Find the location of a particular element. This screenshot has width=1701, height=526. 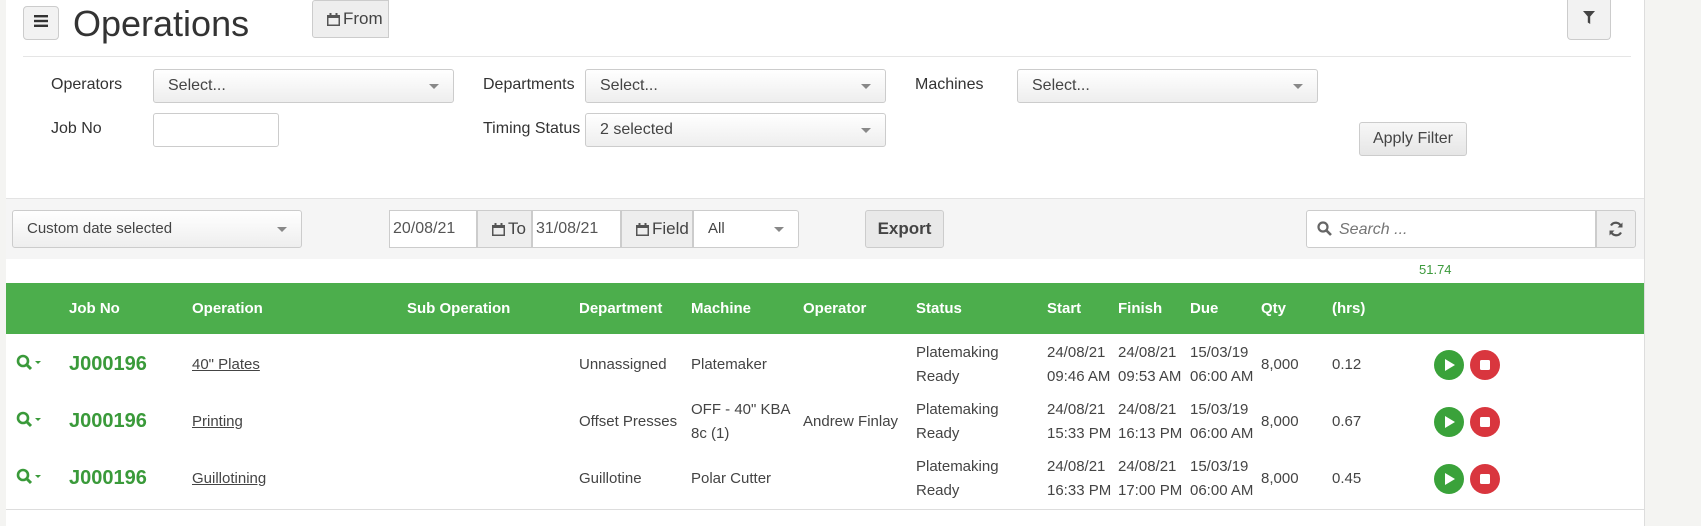

col-operator: Operator is located at coordinates (834, 308).